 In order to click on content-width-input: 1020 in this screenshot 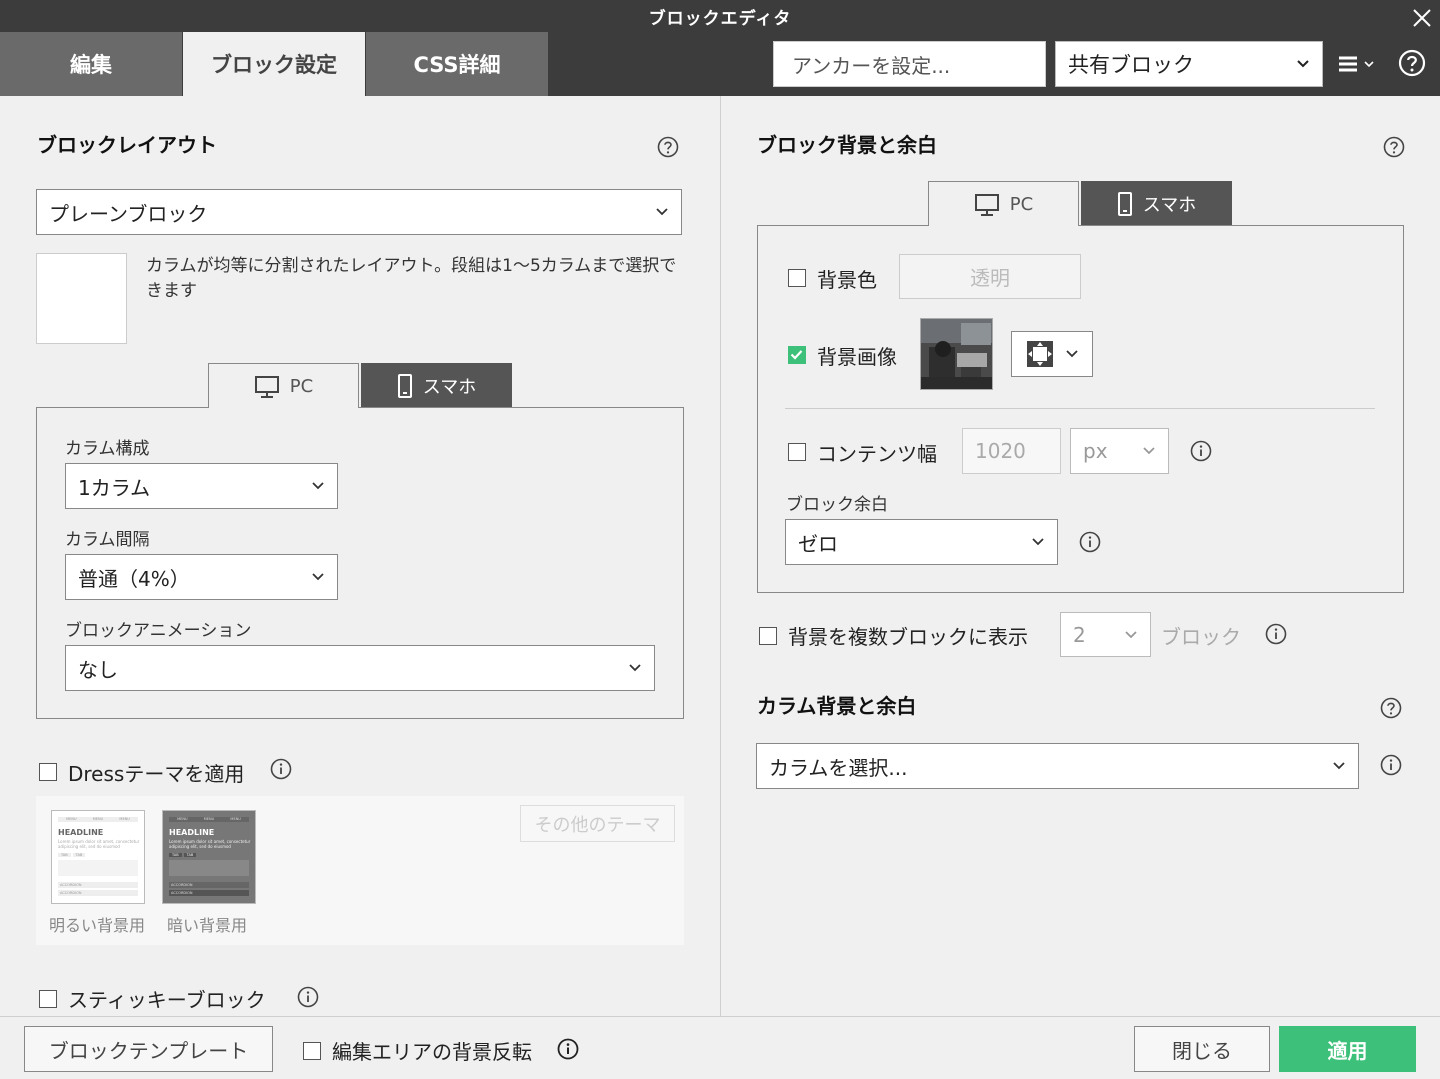, I will do `click(1011, 451)`.